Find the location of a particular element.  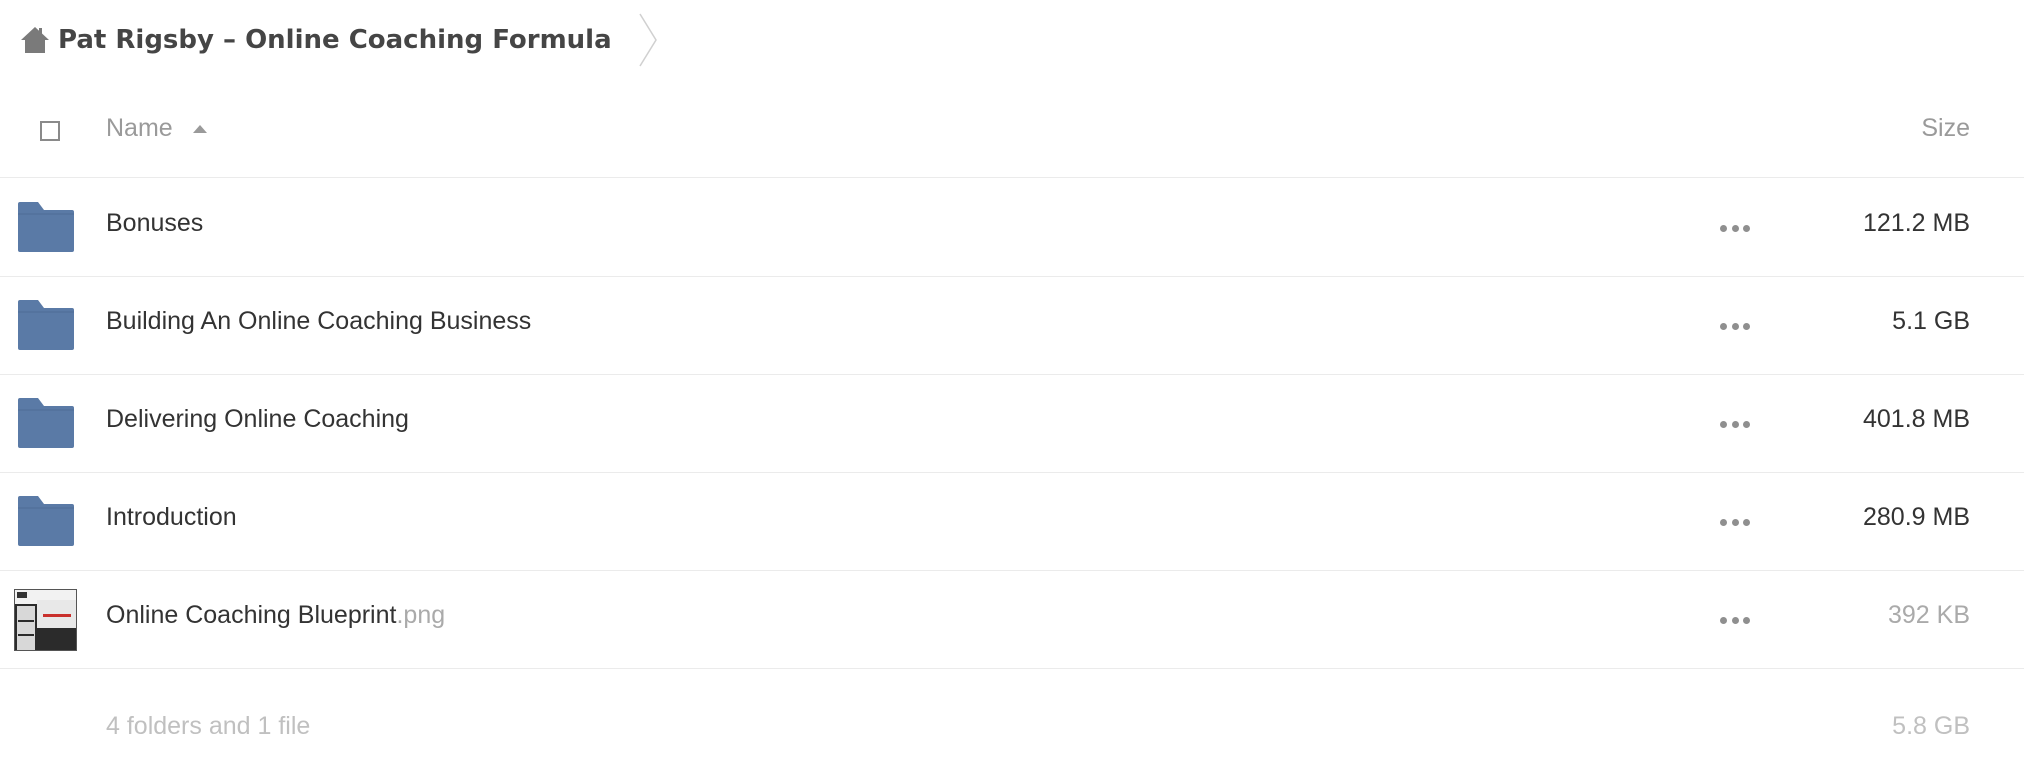

summary-total-size: 5.8 GB is located at coordinates (1931, 726).